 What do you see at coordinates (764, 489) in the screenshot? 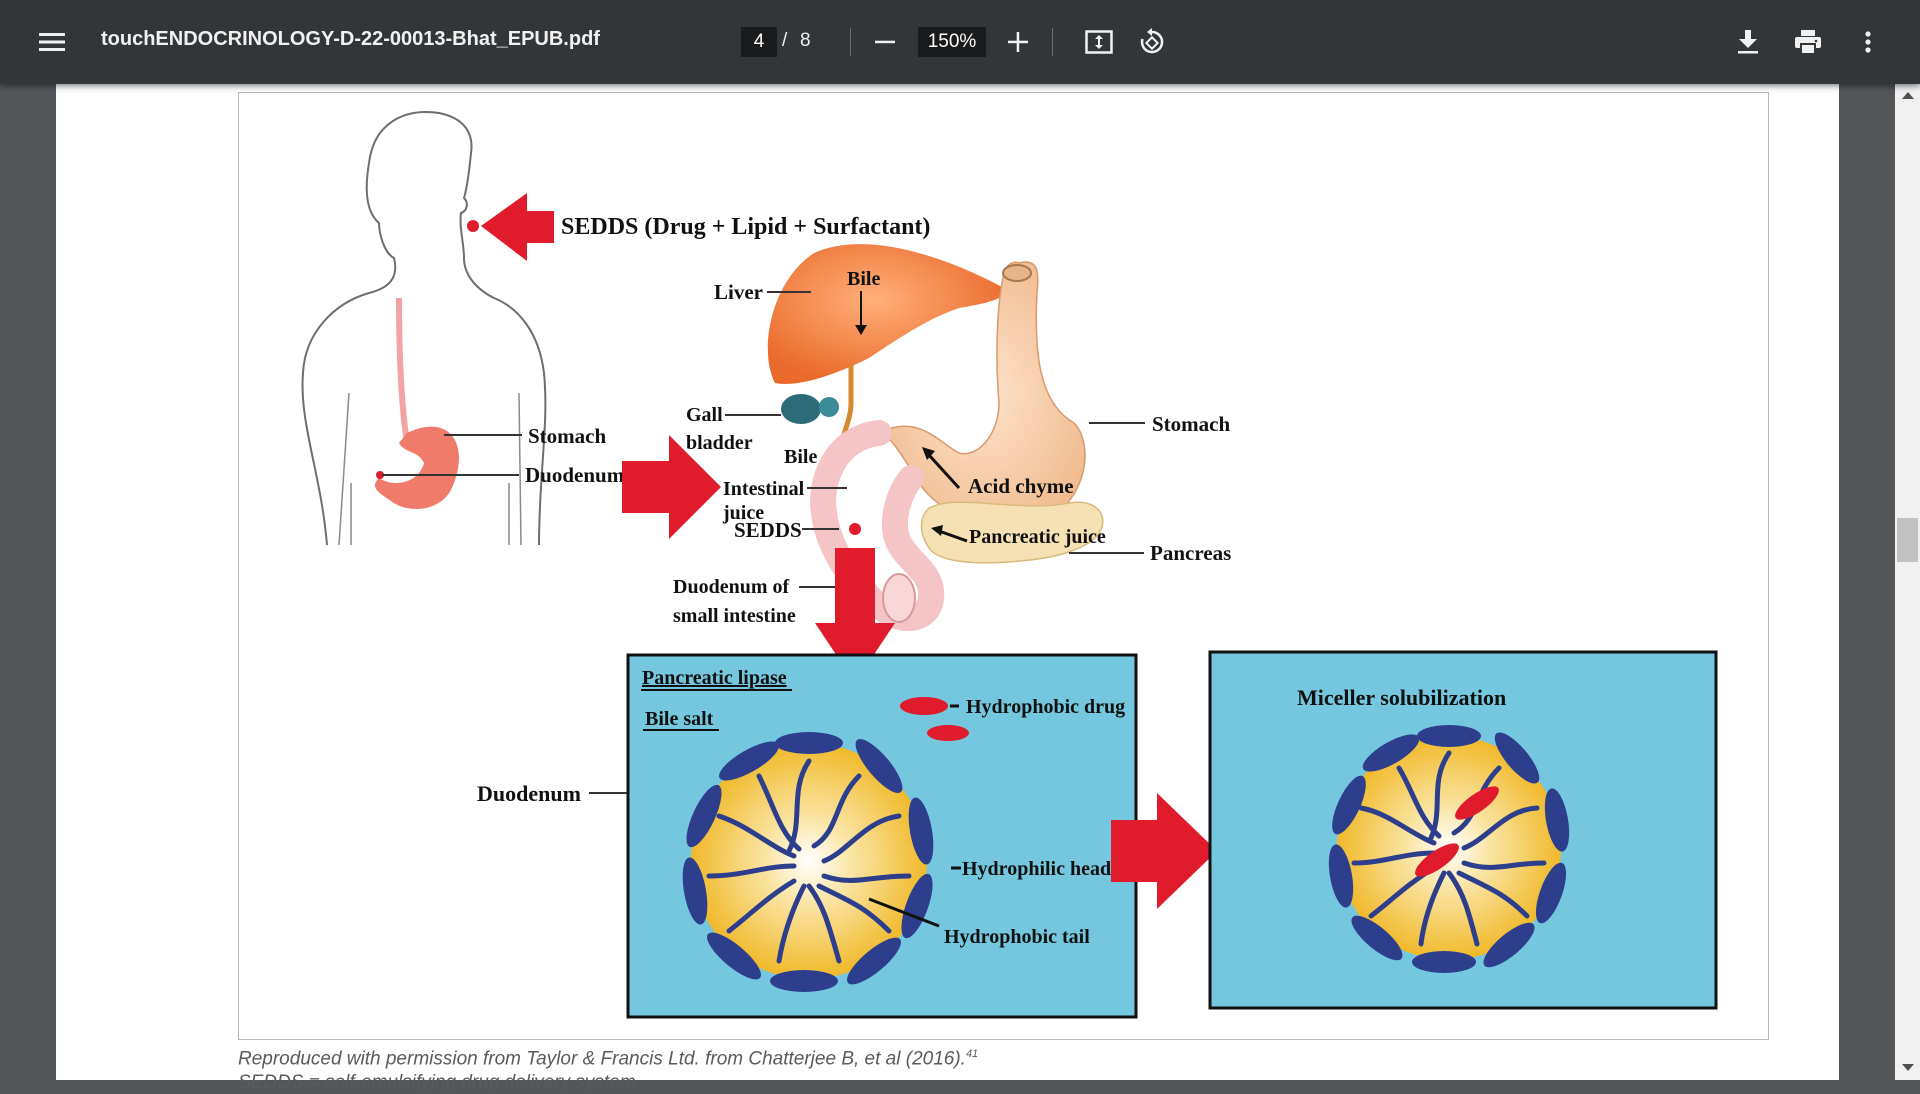
I see `intestinal-label-1: Intestinal` at bounding box center [764, 489].